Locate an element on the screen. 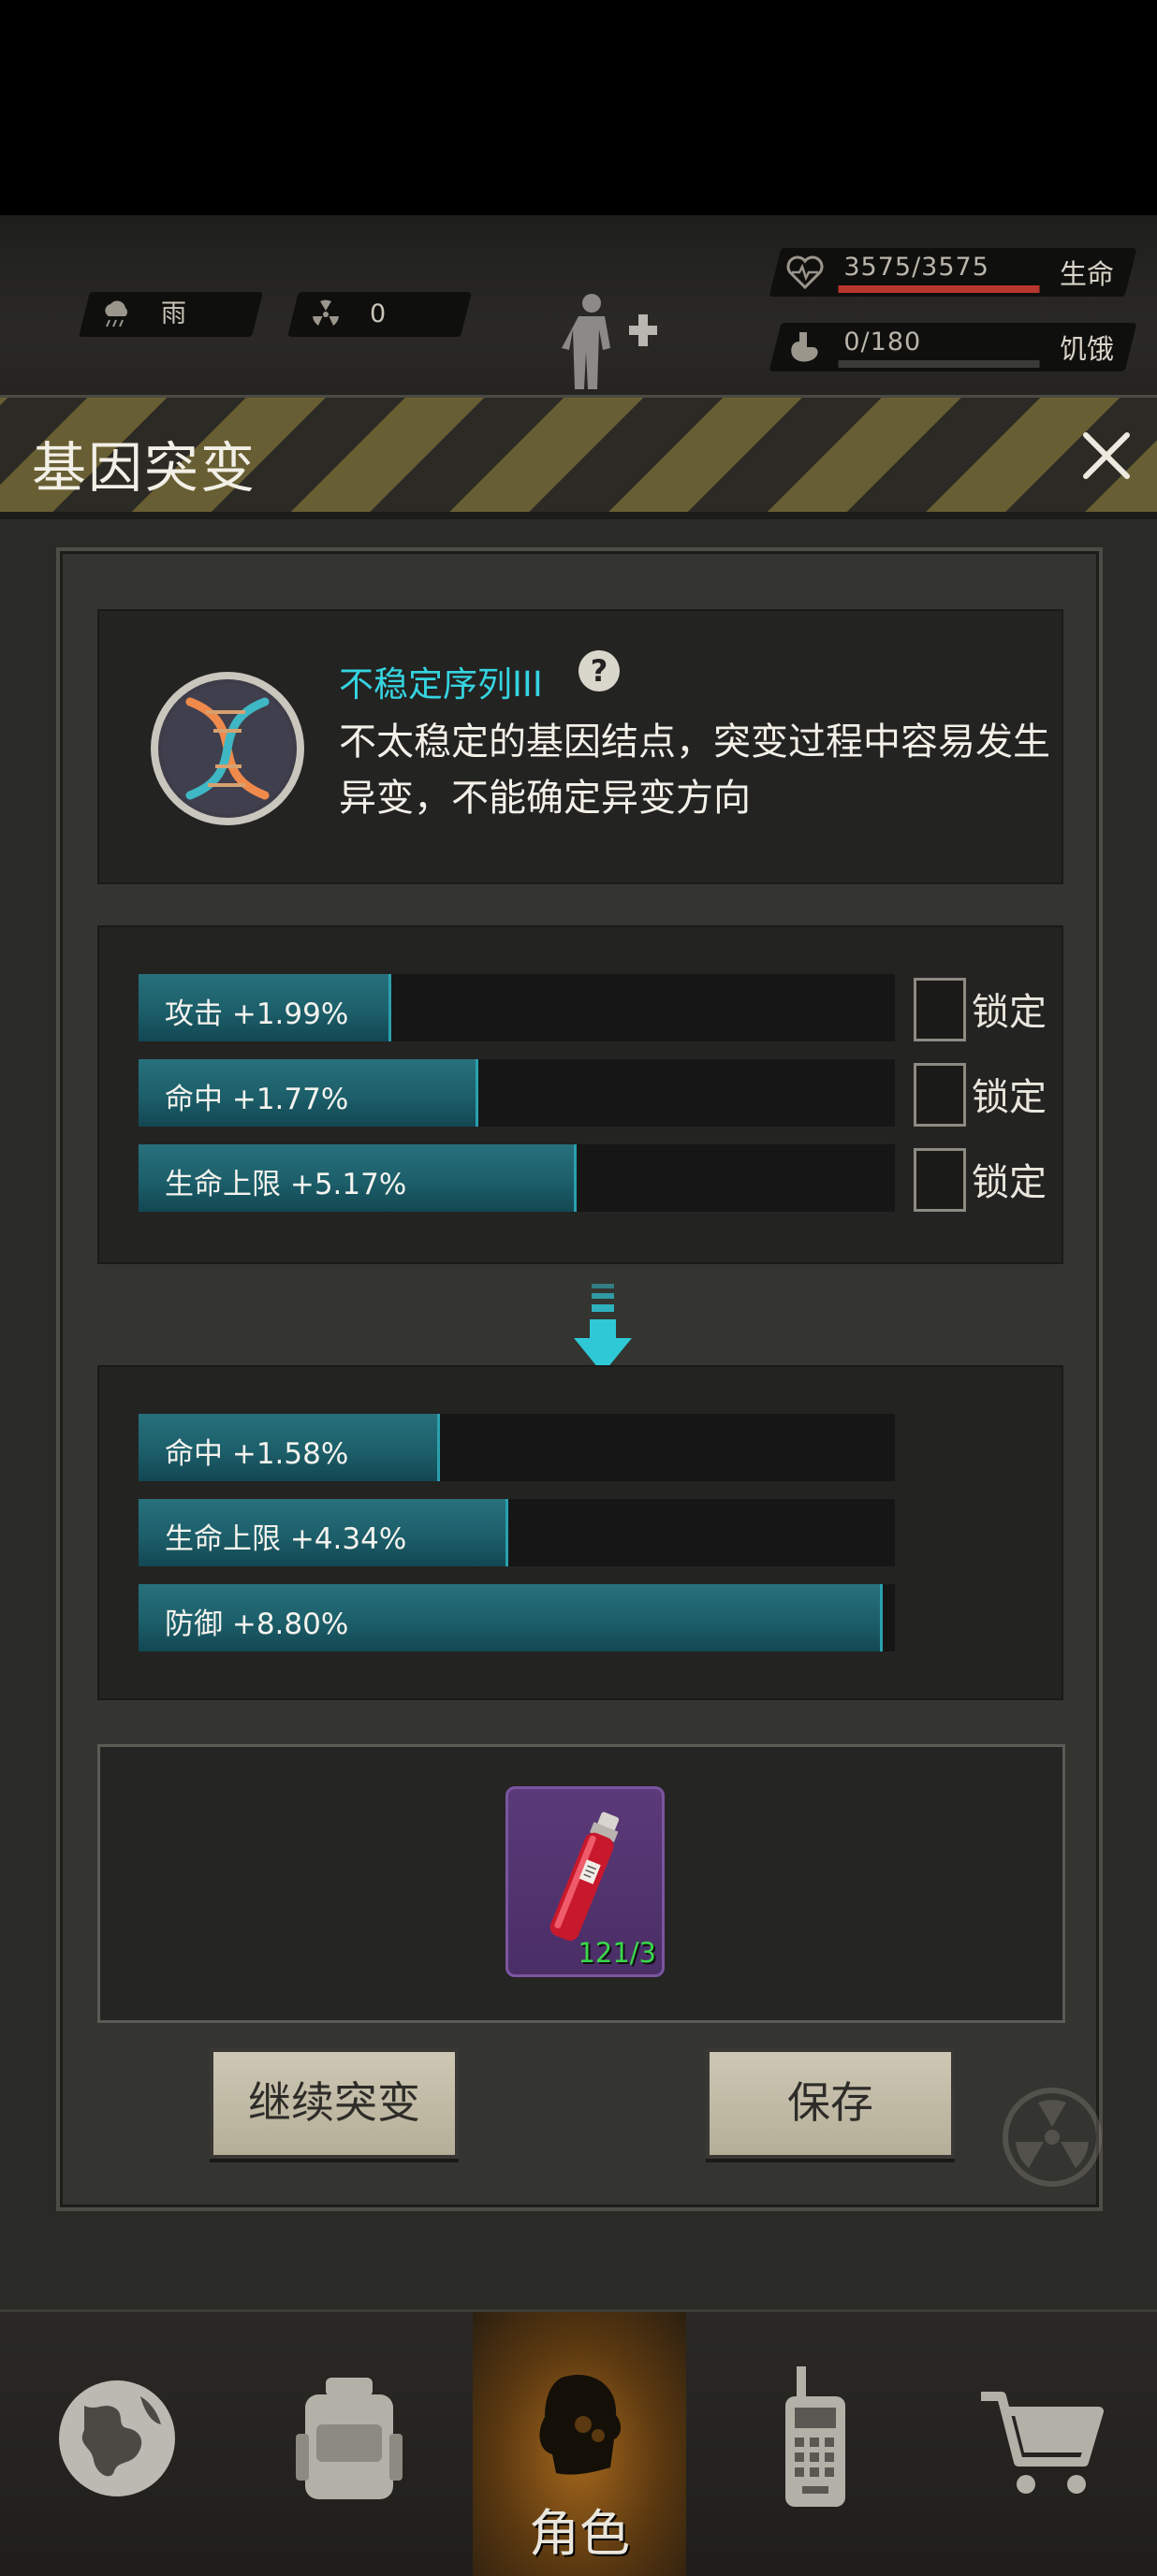 Image resolution: width=1157 pixels, height=2576 pixels. arrow-down-icon is located at coordinates (603, 1329).